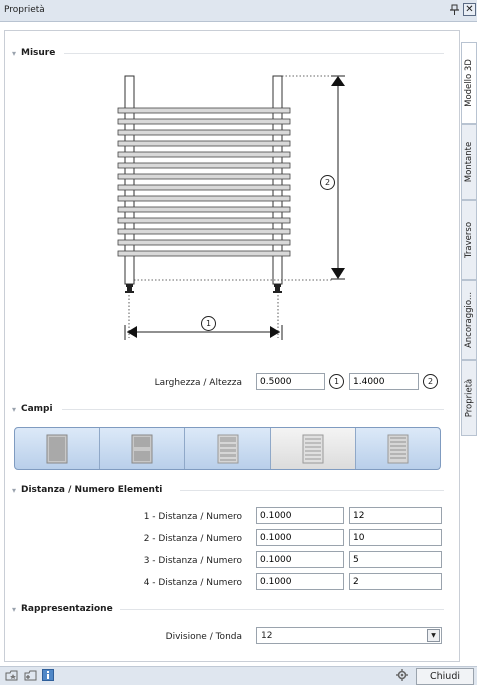  What do you see at coordinates (192, 561) in the screenshot?
I see `distanza-row-3-label: 3 - Distanza / Numero` at bounding box center [192, 561].